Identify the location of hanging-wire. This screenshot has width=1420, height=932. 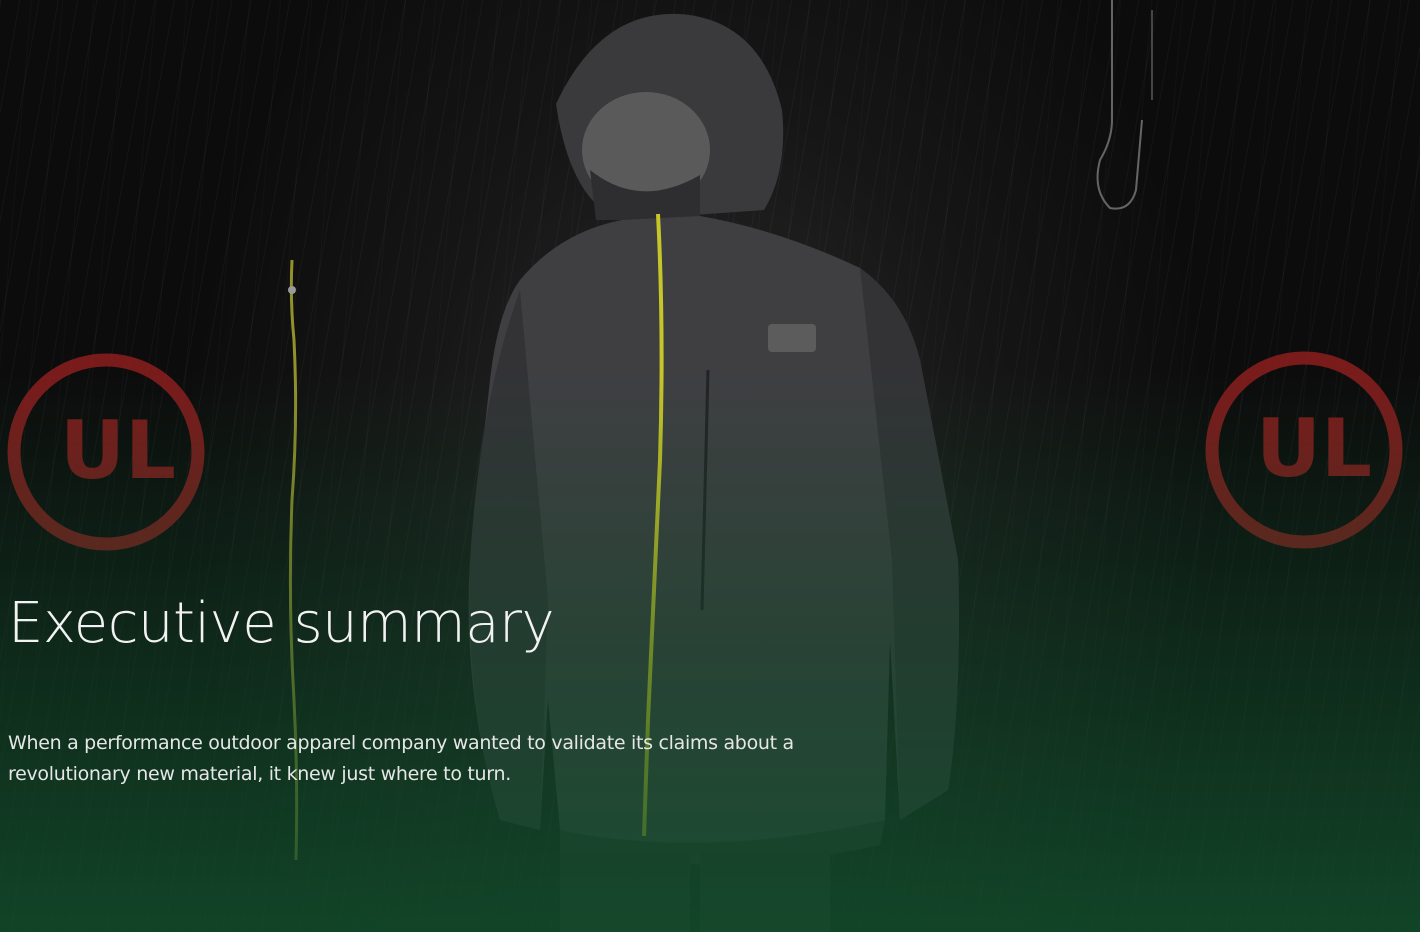
(1119, 105).